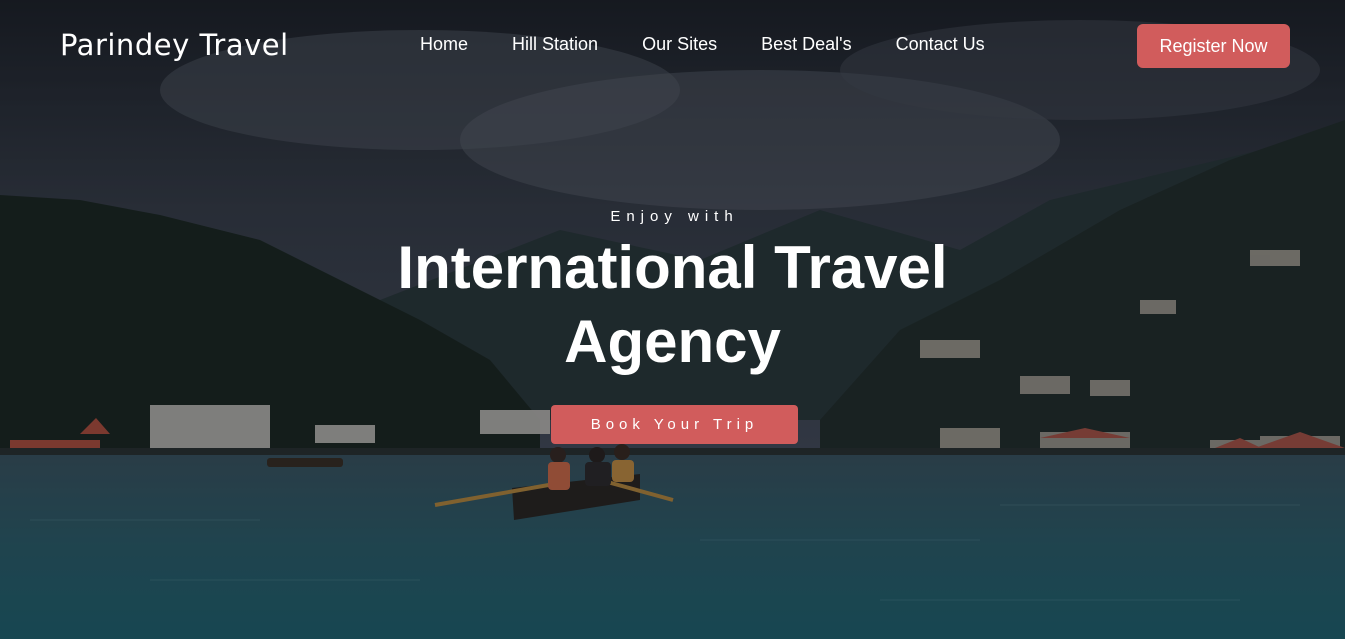 Image resolution: width=1345 pixels, height=639 pixels. What do you see at coordinates (806, 44) in the screenshot?
I see `nav-item-best-deals: Best Deal's` at bounding box center [806, 44].